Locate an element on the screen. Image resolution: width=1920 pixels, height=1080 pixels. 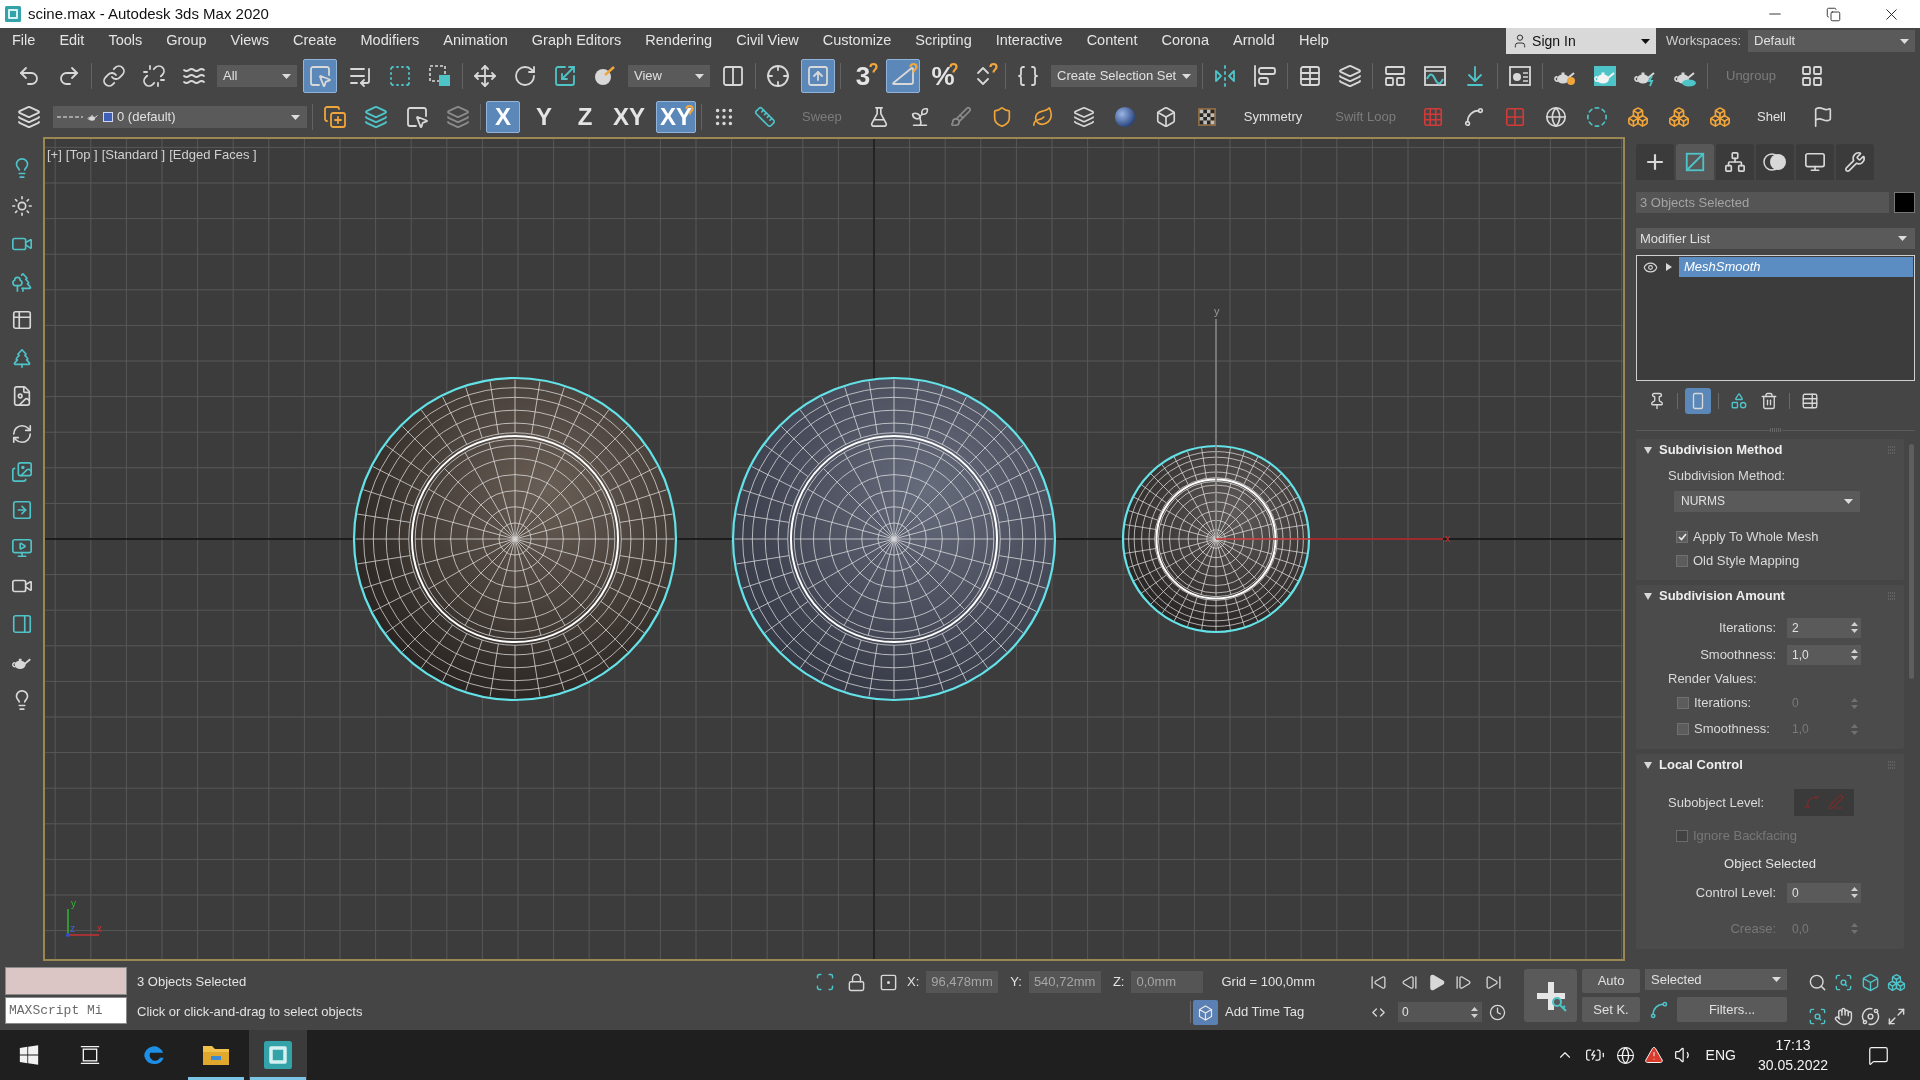
xy-plane-button: XY is located at coordinates (629, 117).